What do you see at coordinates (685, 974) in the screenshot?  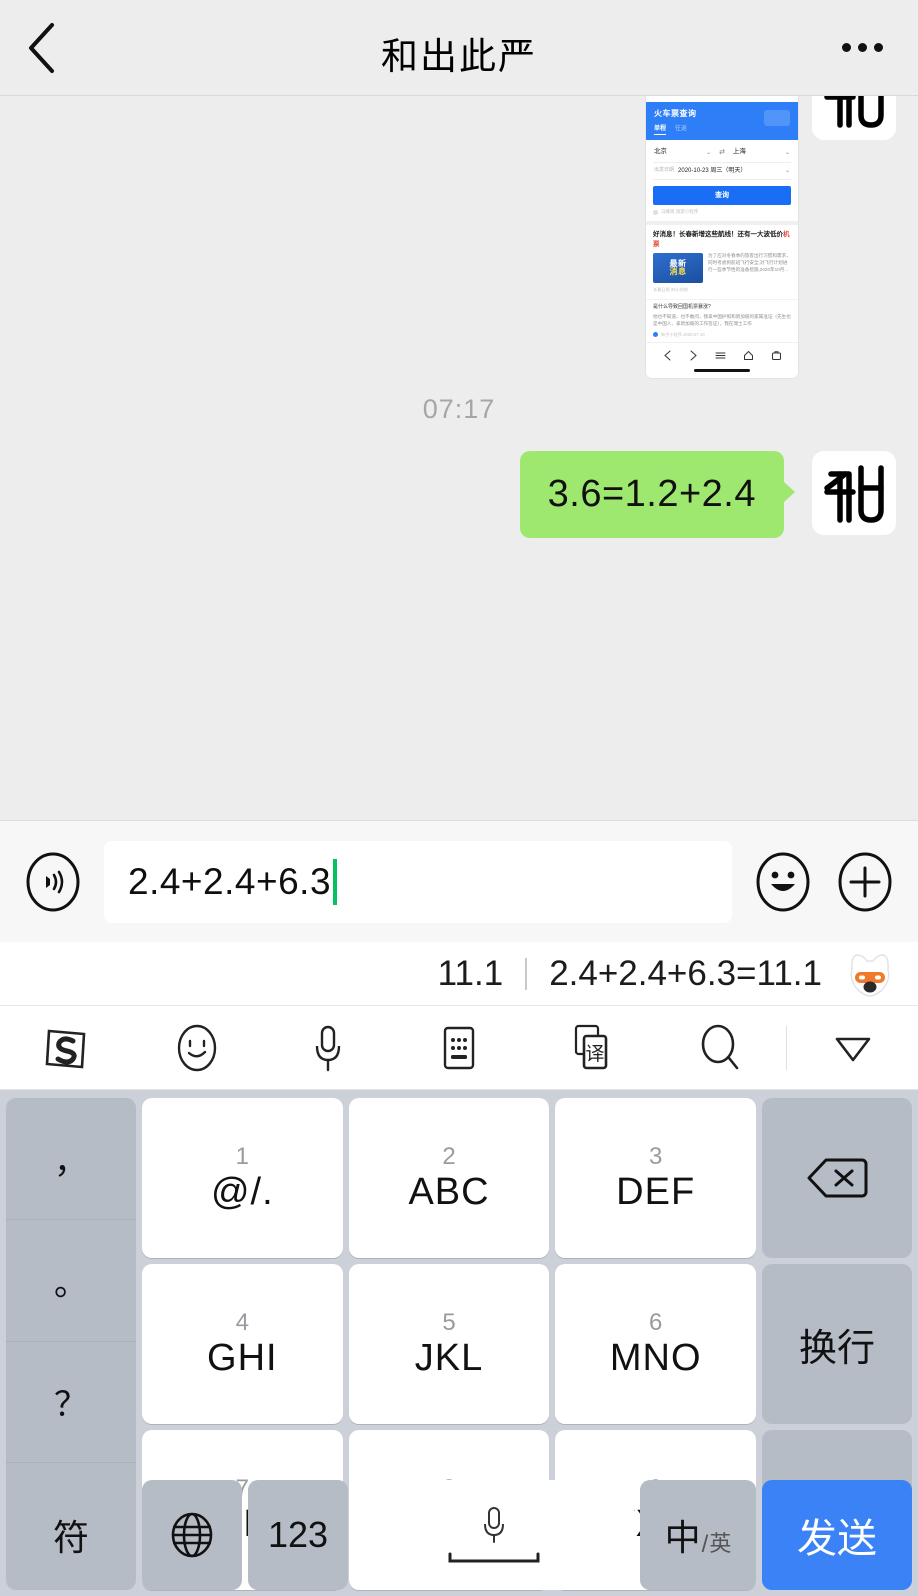 I see `calc-expression: 2.4+2.4+6.3=11.1` at bounding box center [685, 974].